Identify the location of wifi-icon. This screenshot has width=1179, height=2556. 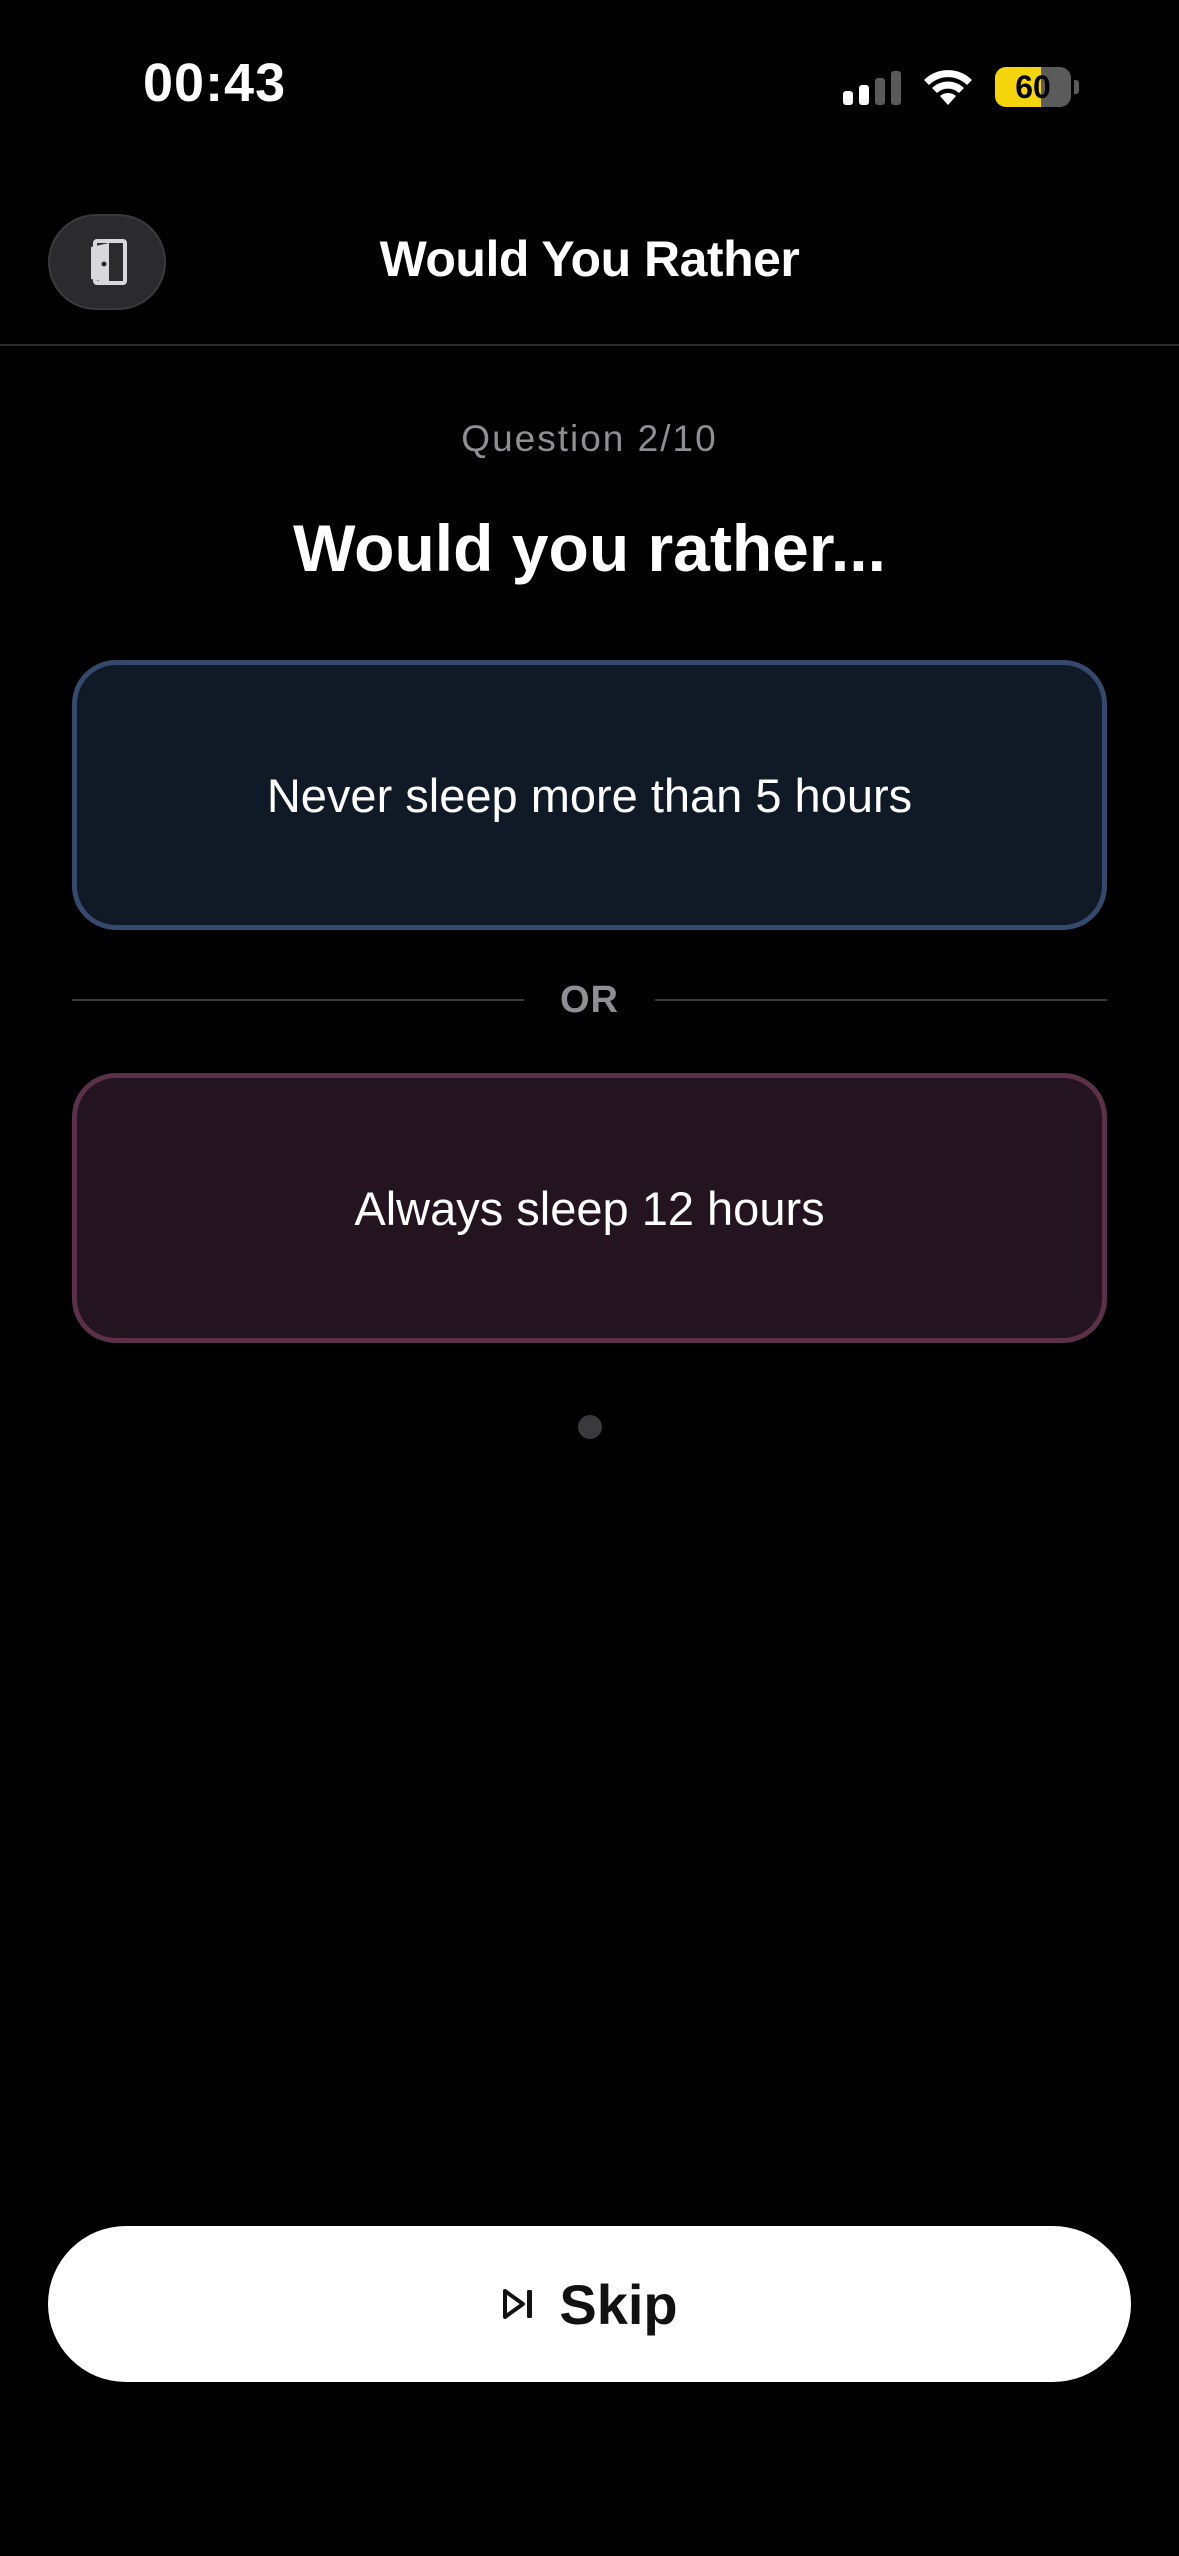
(948, 87).